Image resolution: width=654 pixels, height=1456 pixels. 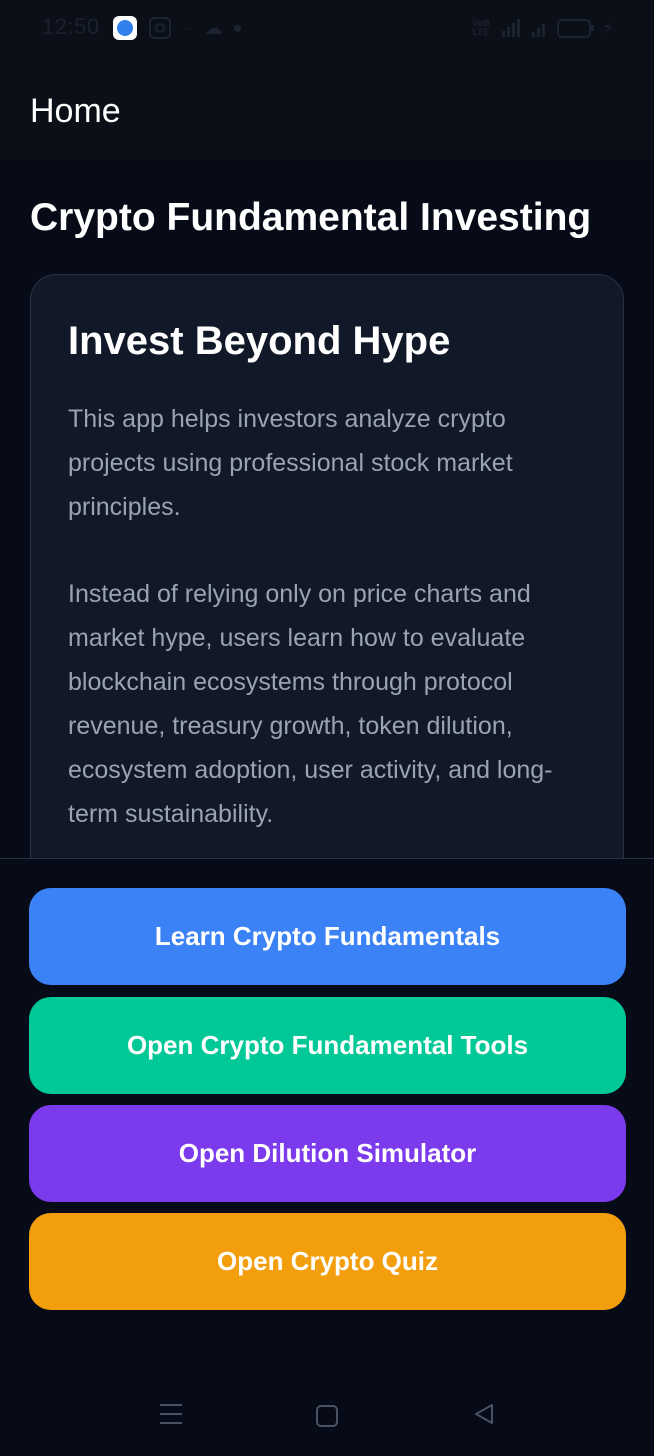 What do you see at coordinates (125, 28) in the screenshot?
I see `app-notification-icon` at bounding box center [125, 28].